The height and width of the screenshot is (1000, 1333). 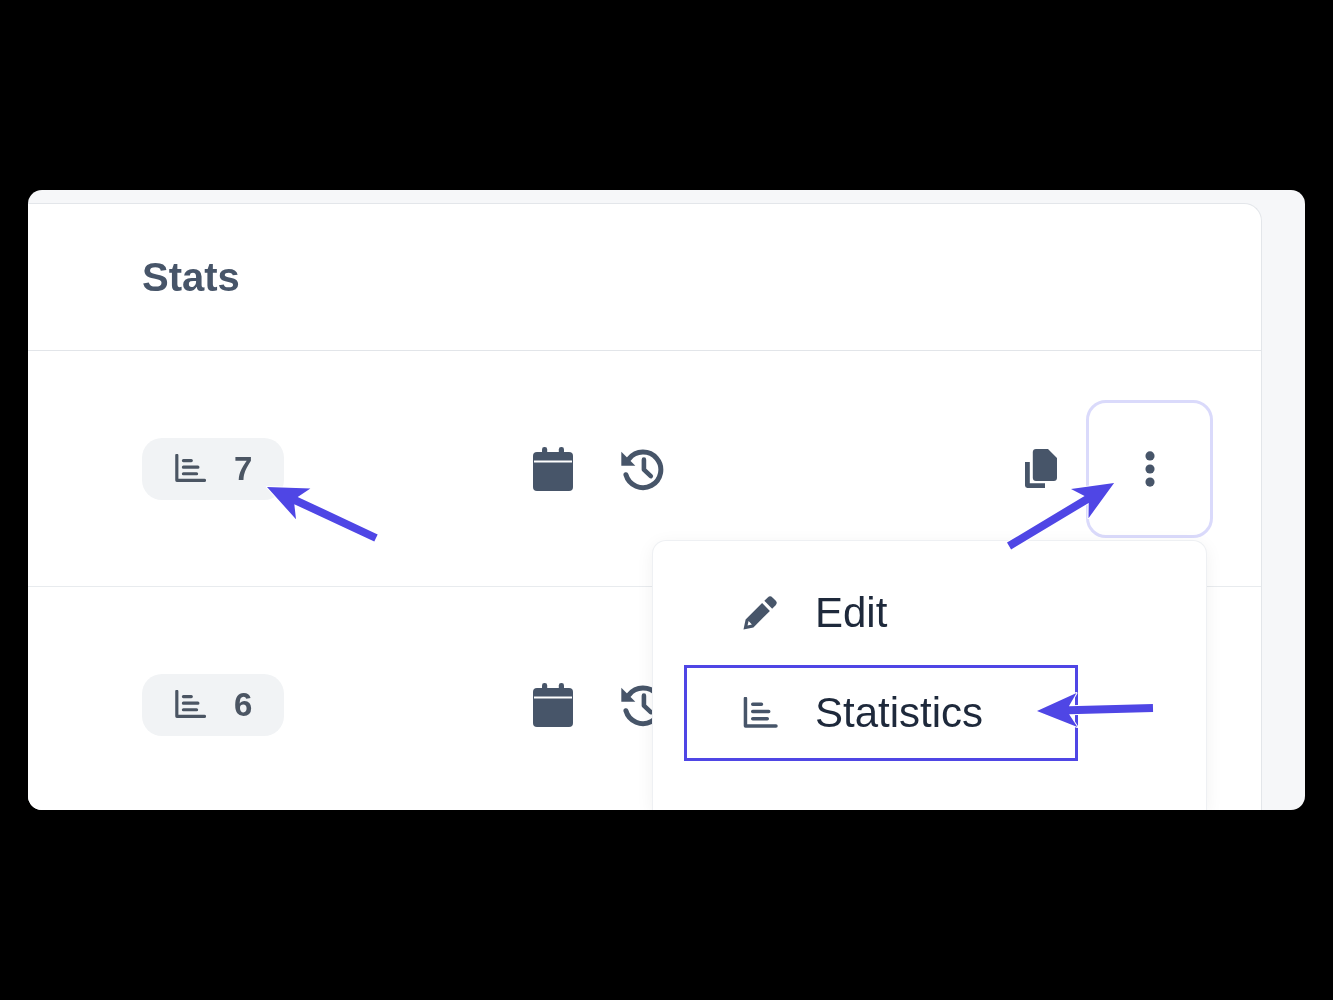 What do you see at coordinates (213, 704) in the screenshot?
I see `stats-button: 6` at bounding box center [213, 704].